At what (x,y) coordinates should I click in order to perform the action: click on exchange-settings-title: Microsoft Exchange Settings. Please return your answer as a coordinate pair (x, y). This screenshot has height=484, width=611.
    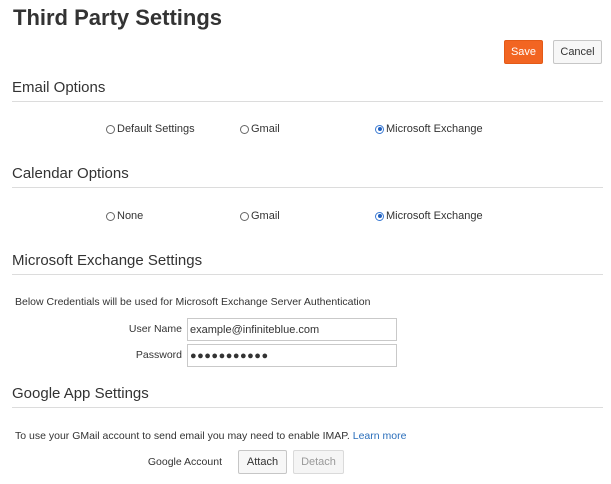
    Looking at the image, I should click on (107, 260).